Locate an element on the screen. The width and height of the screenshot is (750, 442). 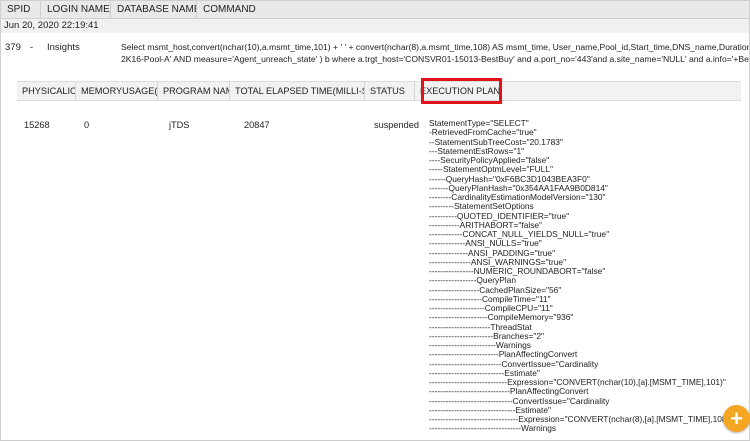
column-database-name: DATABASE NAME is located at coordinates (154, 9).